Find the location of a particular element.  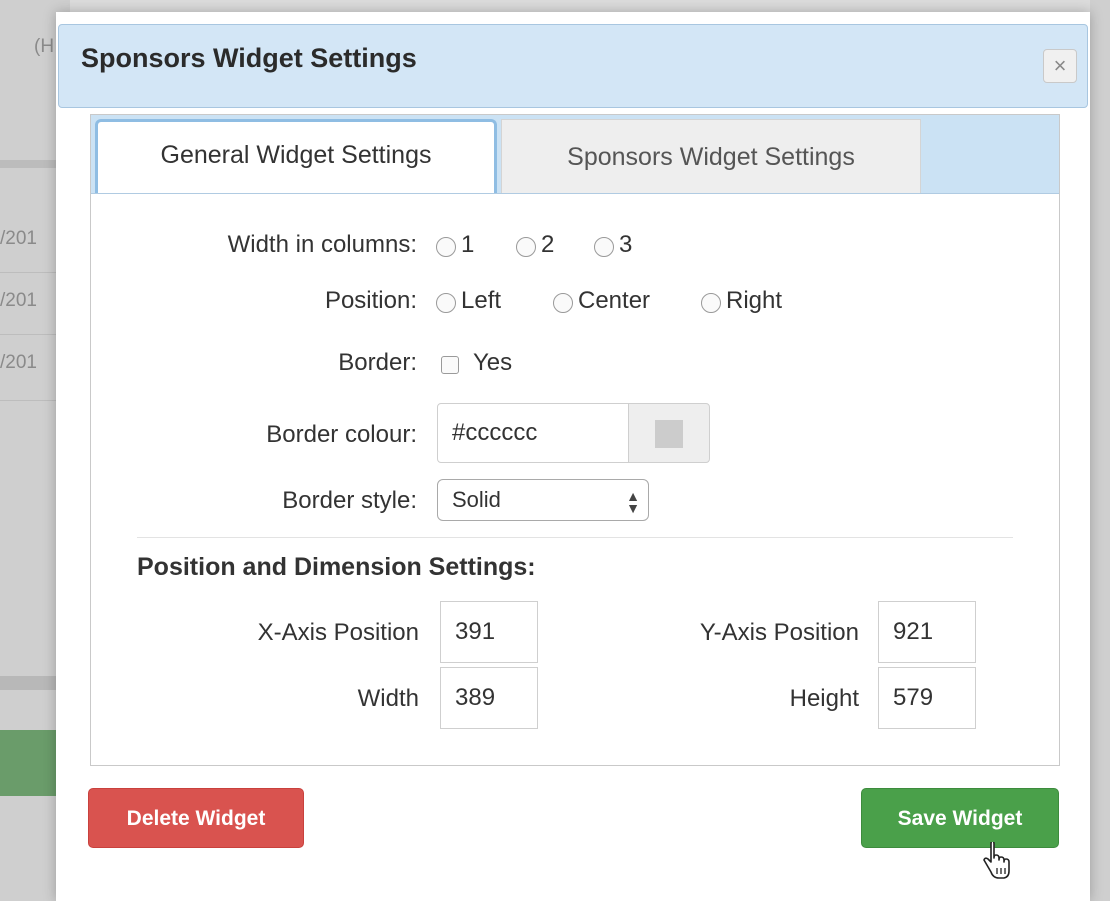

position-option-label: Center is located at coordinates (614, 300).